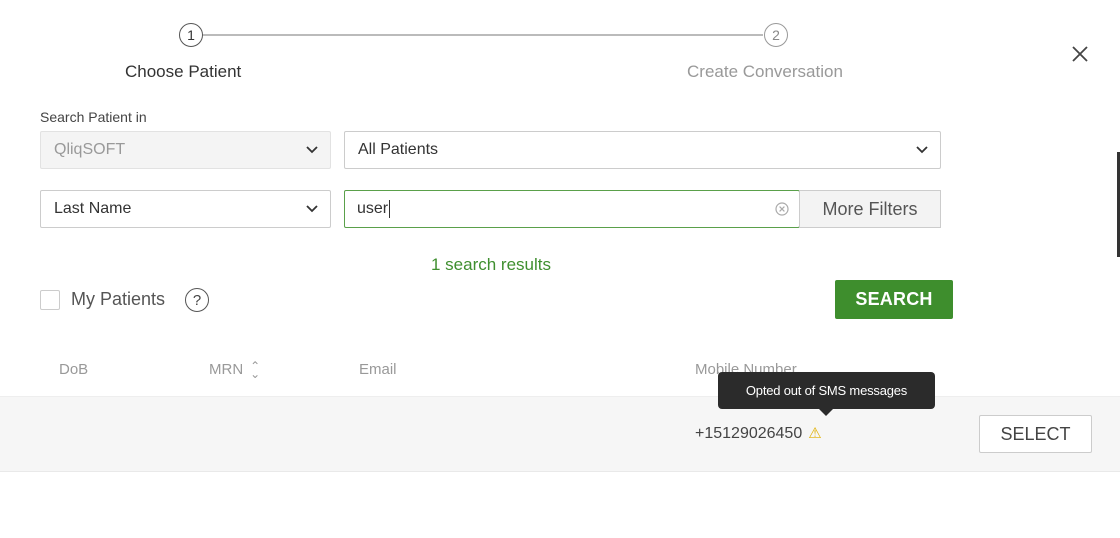 The height and width of the screenshot is (538, 1120). I want to click on mobile-number-cell: +15129026450 ⚠, so click(758, 433).